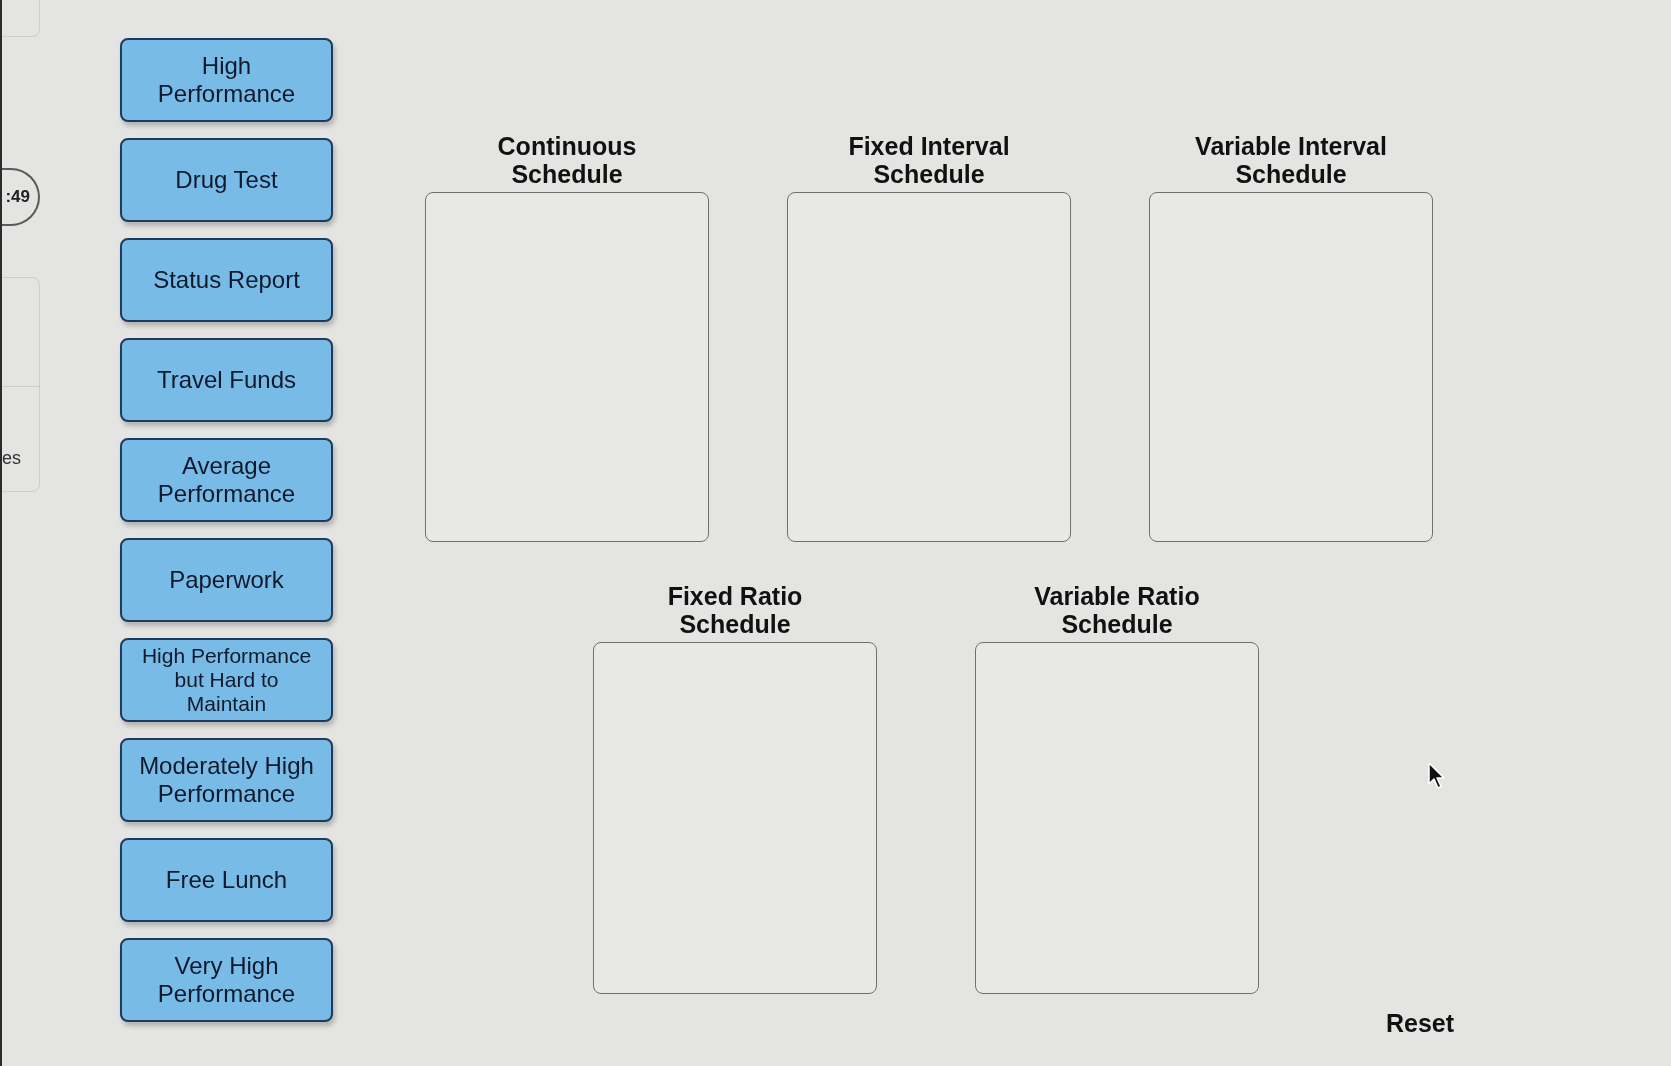  I want to click on draggable-card: Drug Test, so click(226, 180).